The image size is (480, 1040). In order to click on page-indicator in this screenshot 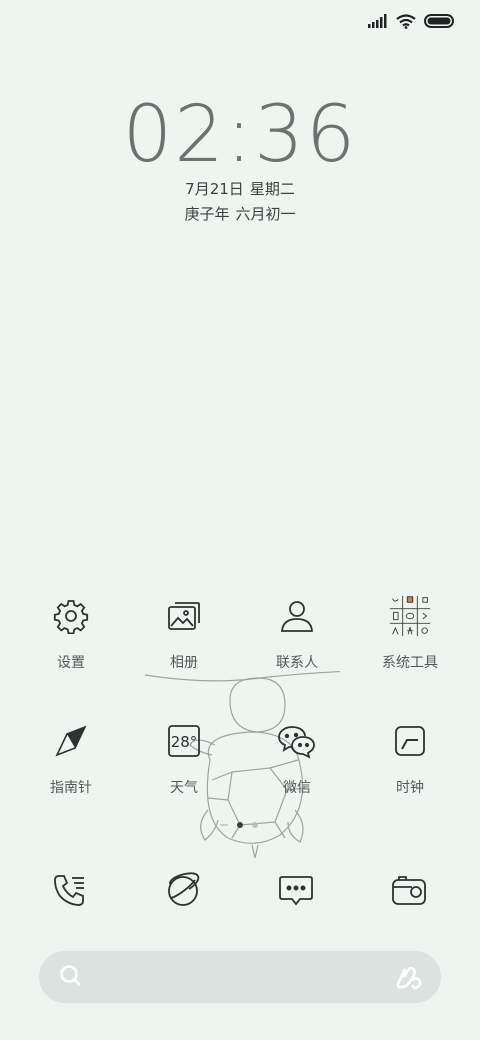, I will do `click(239, 825)`.